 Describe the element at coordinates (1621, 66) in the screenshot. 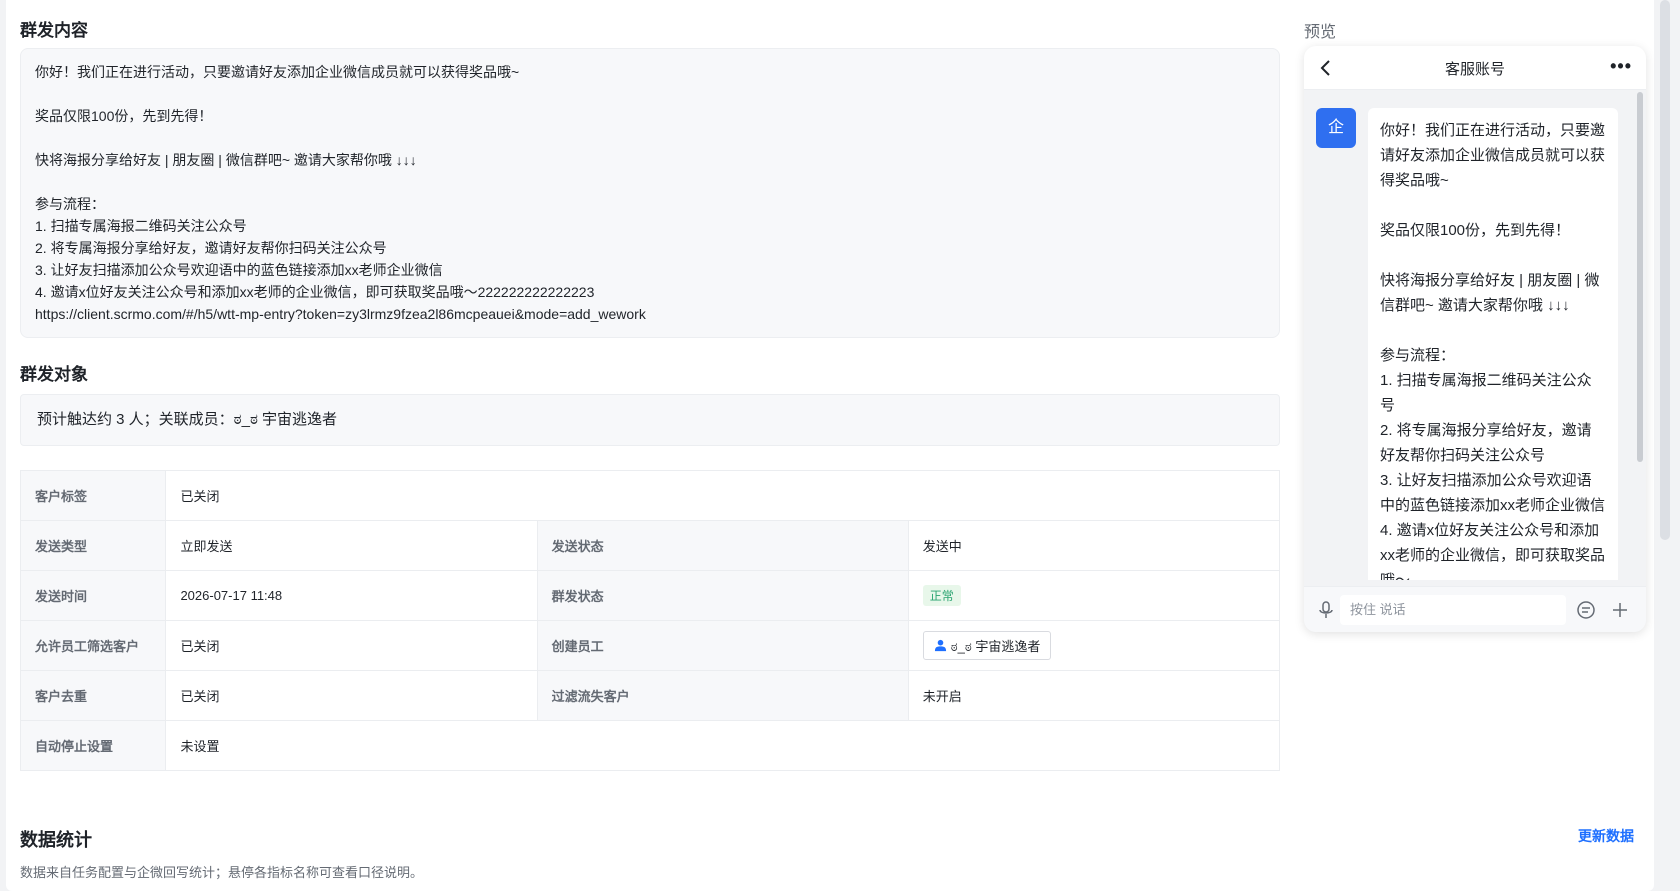

I see `more-icon: •••` at that location.